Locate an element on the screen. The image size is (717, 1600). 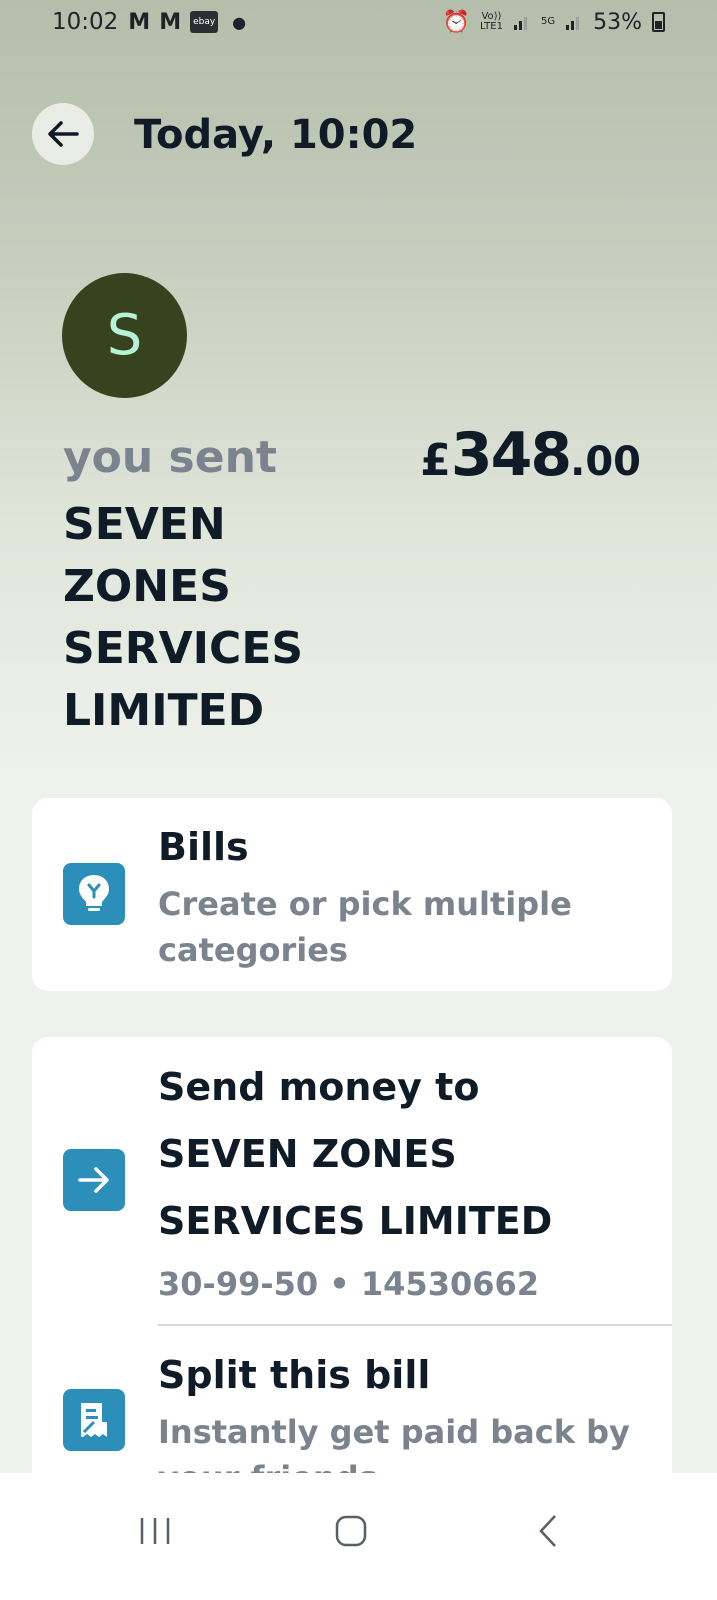
amount-minor: .00 is located at coordinates (605, 462).